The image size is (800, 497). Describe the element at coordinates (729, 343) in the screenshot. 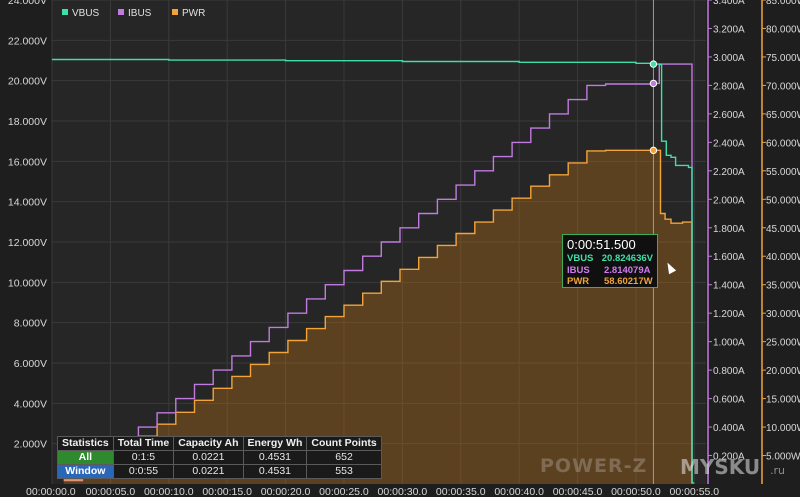

I see `y-tick-label-current: 1.000A` at that location.